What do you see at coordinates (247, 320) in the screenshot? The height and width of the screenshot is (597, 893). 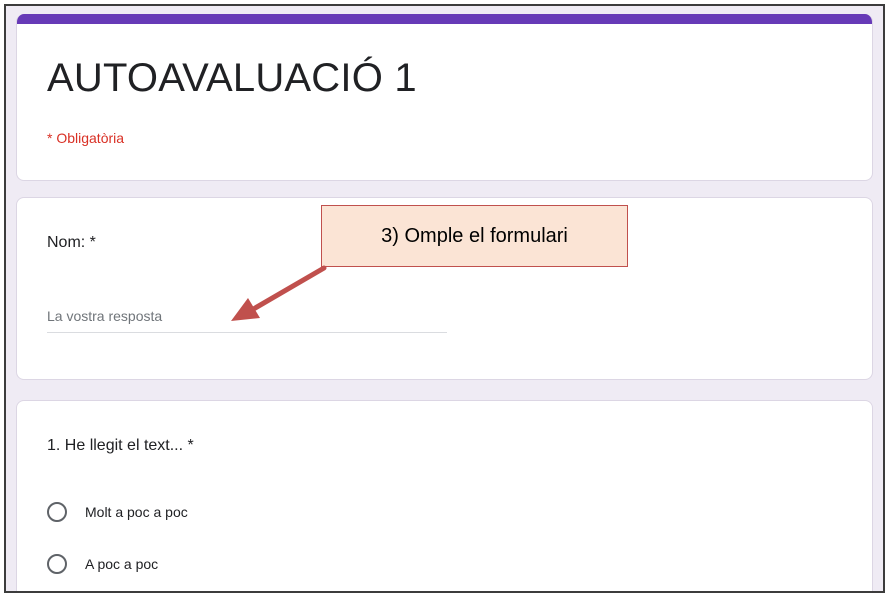 I see `name-answer-input` at bounding box center [247, 320].